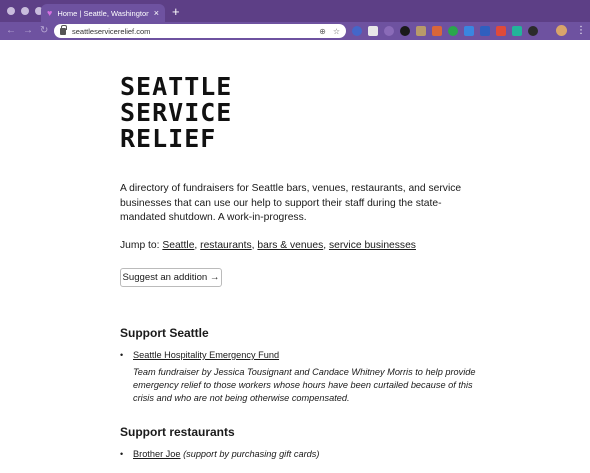 The height and width of the screenshot is (473, 590). Describe the element at coordinates (561, 30) in the screenshot. I see `profile-avatar` at that location.